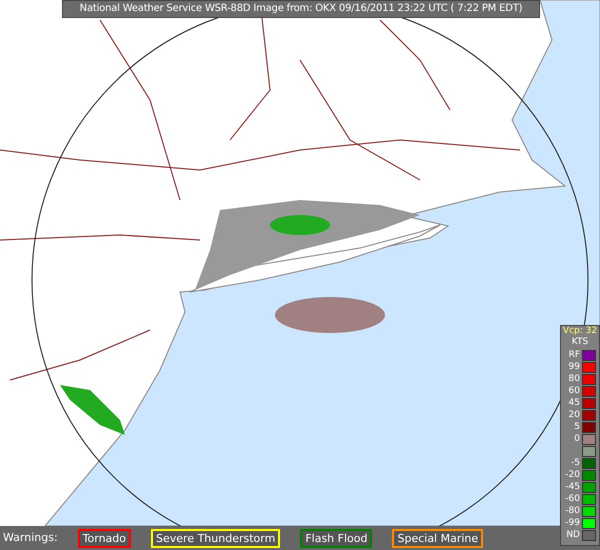 The image size is (600, 550). I want to click on legend-label: -99, so click(572, 523).